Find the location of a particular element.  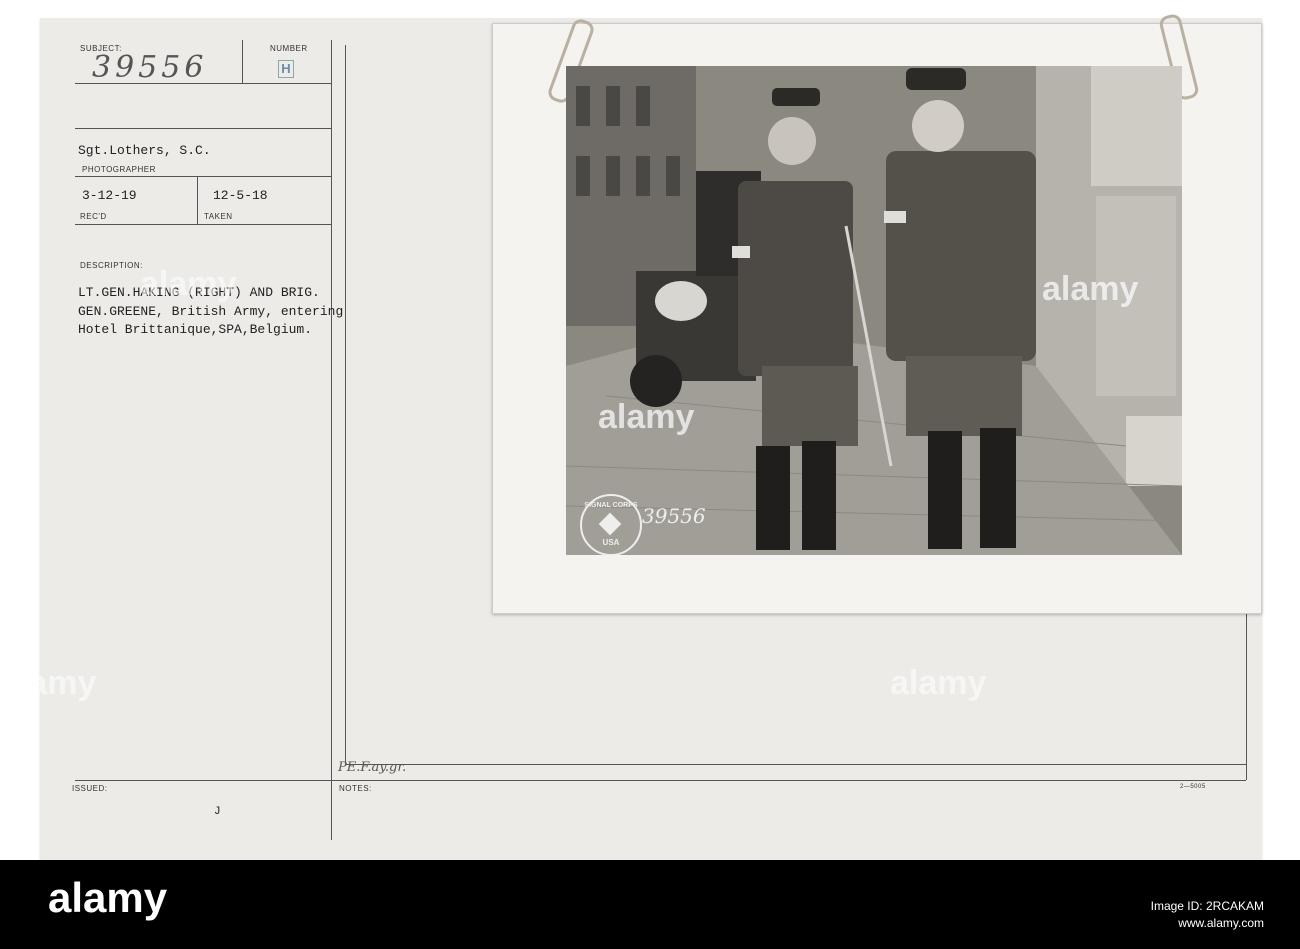

number-label: NUMBER is located at coordinates (289, 48).